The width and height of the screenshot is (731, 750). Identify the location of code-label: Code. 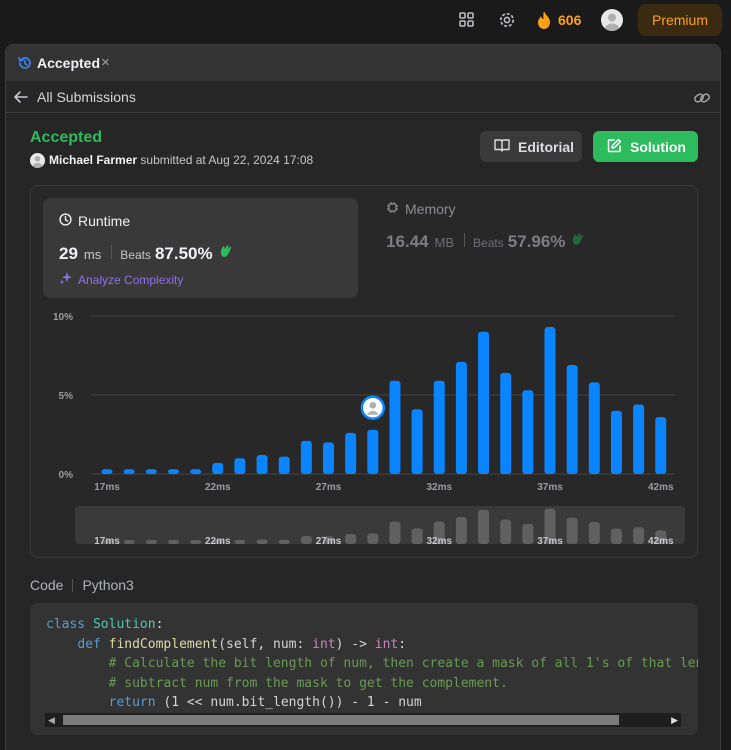
(47, 585).